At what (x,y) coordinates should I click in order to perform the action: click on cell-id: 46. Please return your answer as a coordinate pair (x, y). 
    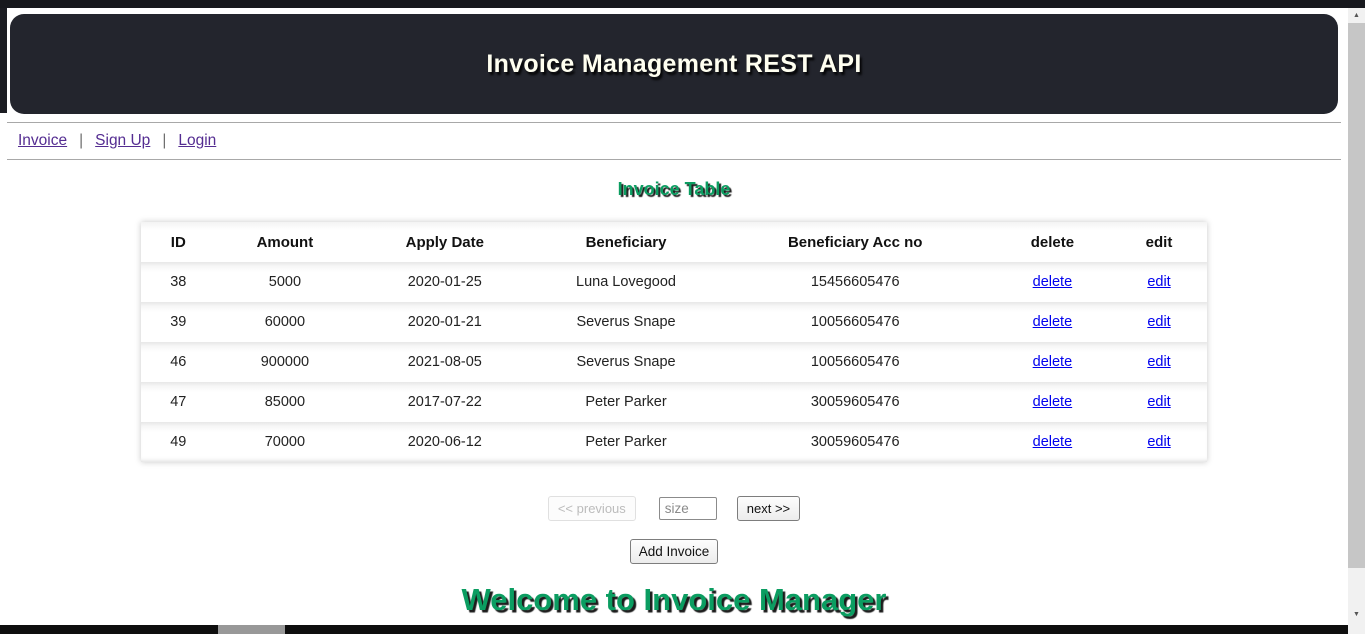
    Looking at the image, I should click on (178, 362).